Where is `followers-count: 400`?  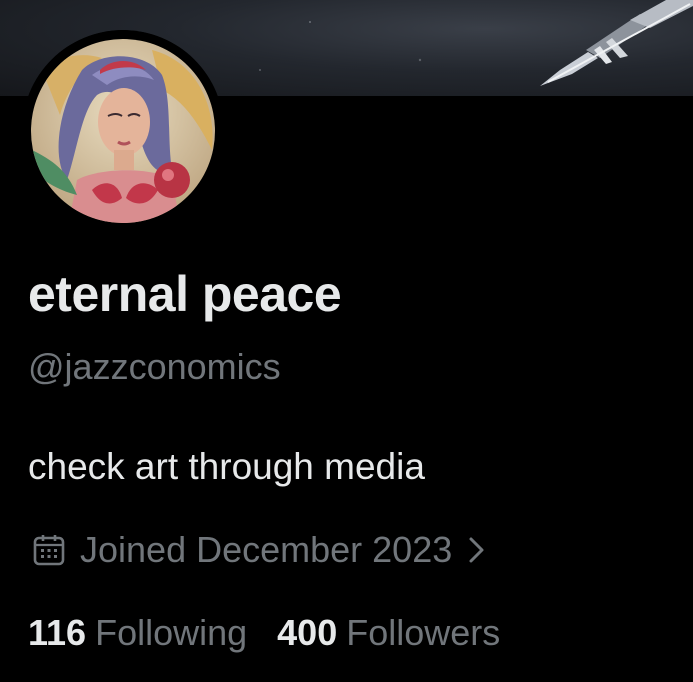
followers-count: 400 is located at coordinates (307, 632).